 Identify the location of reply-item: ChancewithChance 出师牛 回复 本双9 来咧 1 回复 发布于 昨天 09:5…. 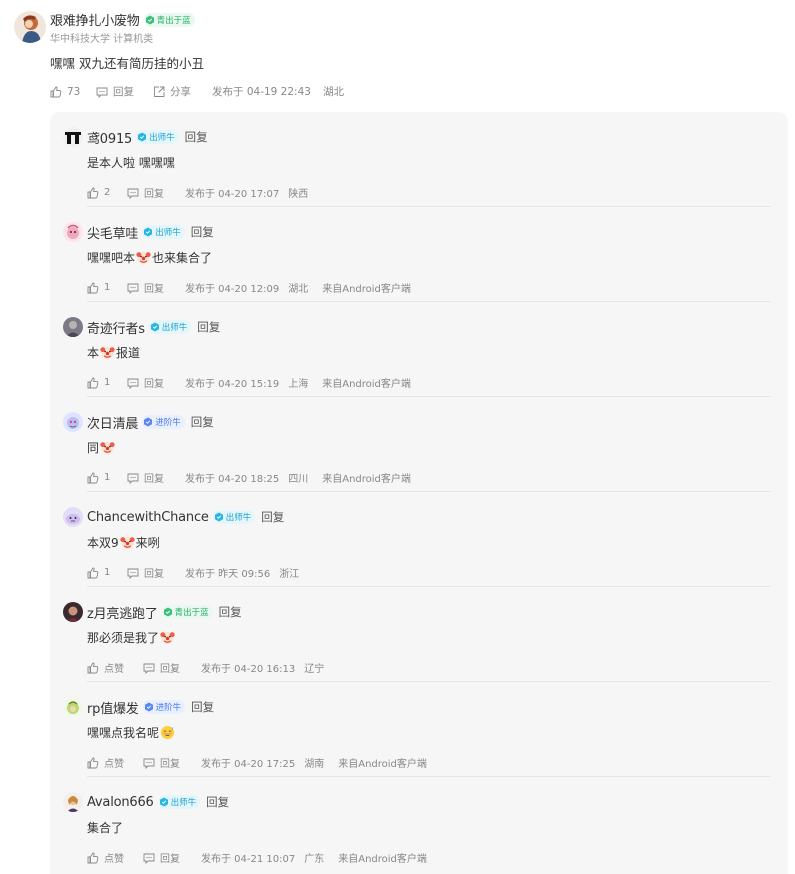
(419, 539).